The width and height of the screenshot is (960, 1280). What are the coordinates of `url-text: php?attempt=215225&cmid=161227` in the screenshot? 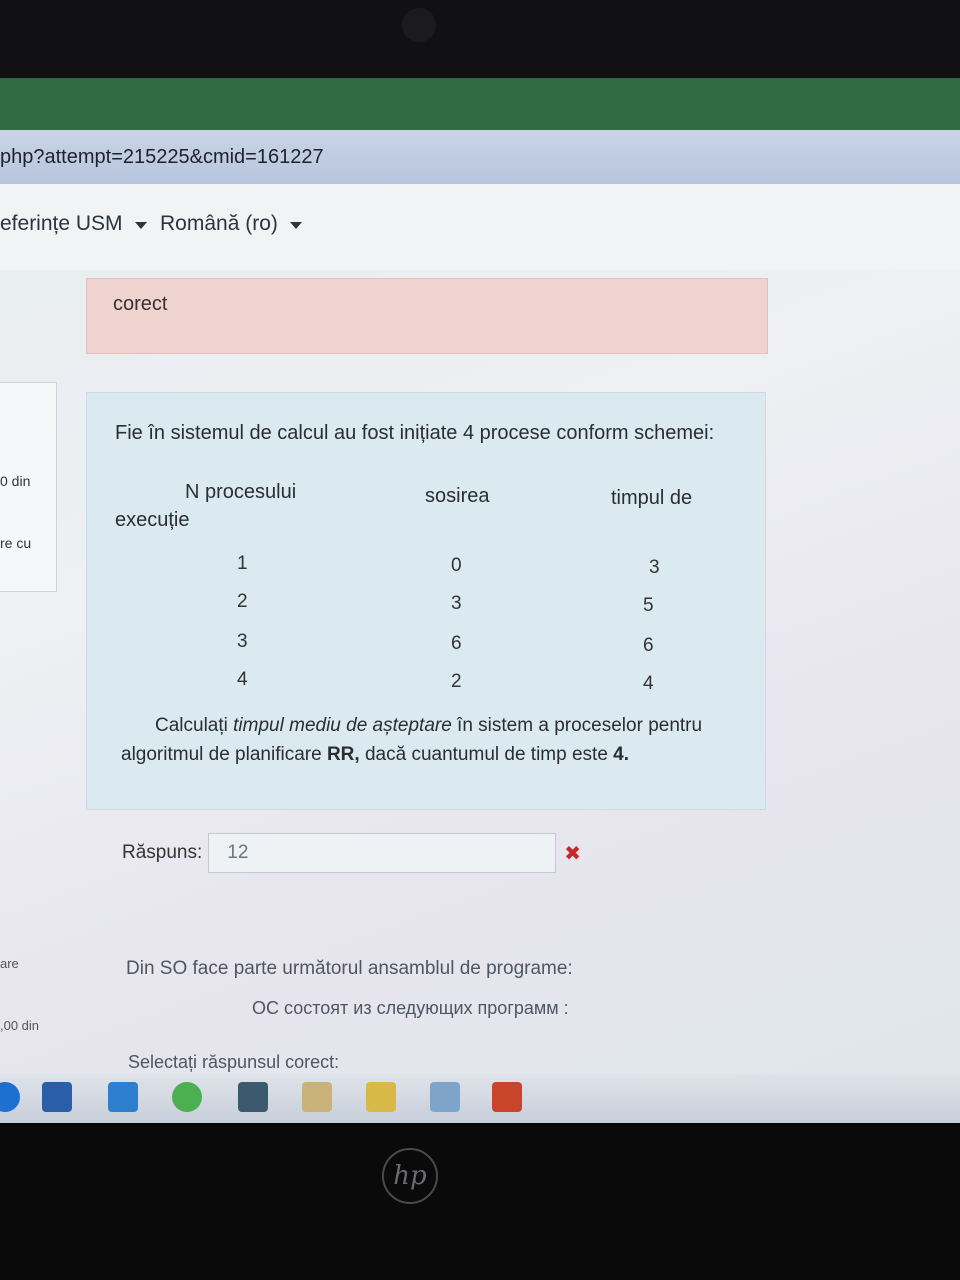 It's located at (162, 157).